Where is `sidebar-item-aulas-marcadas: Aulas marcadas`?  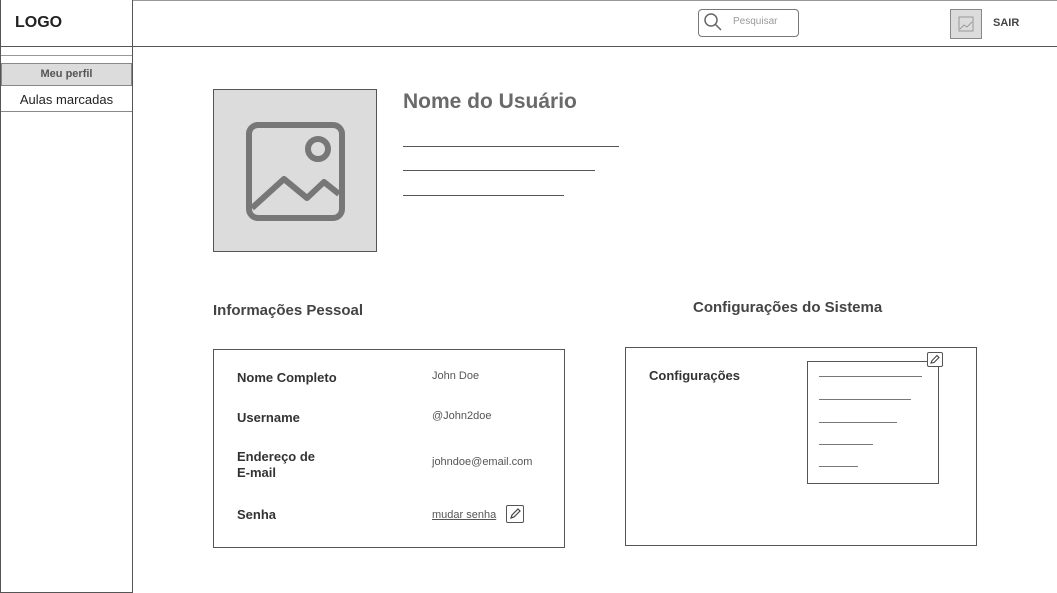 sidebar-item-aulas-marcadas: Aulas marcadas is located at coordinates (66, 100).